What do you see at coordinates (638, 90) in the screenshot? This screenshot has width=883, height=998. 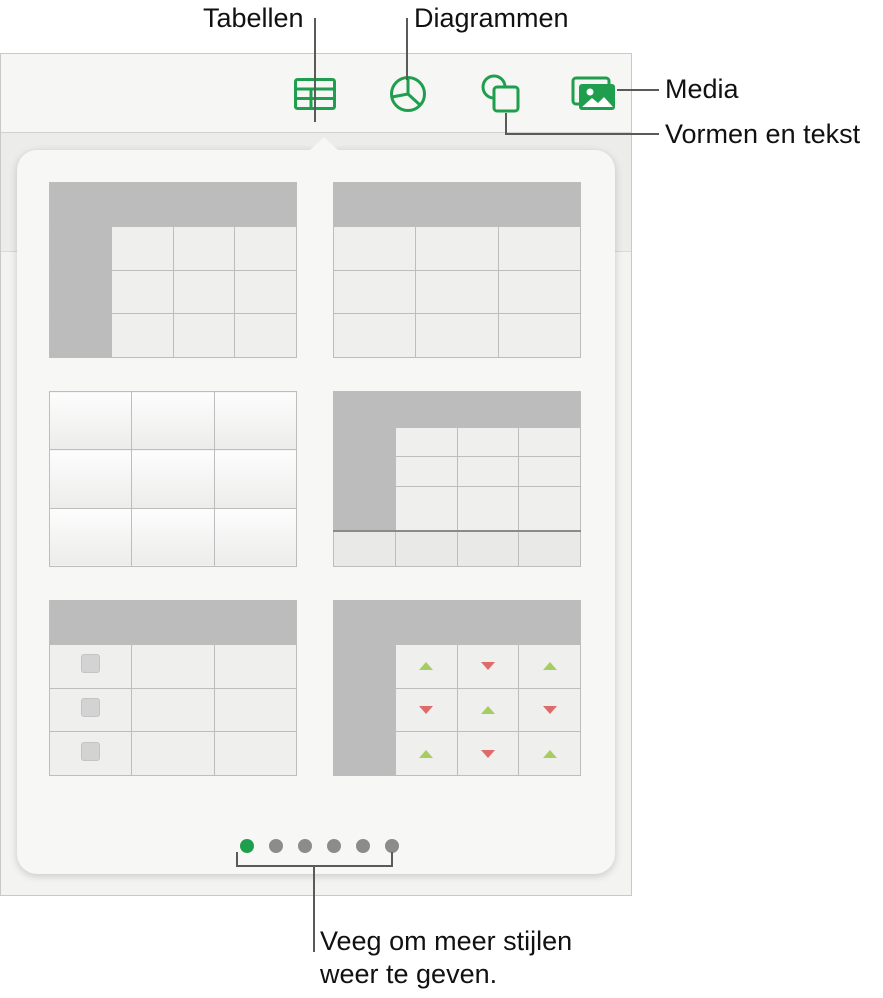 I see `media-leader-line` at bounding box center [638, 90].